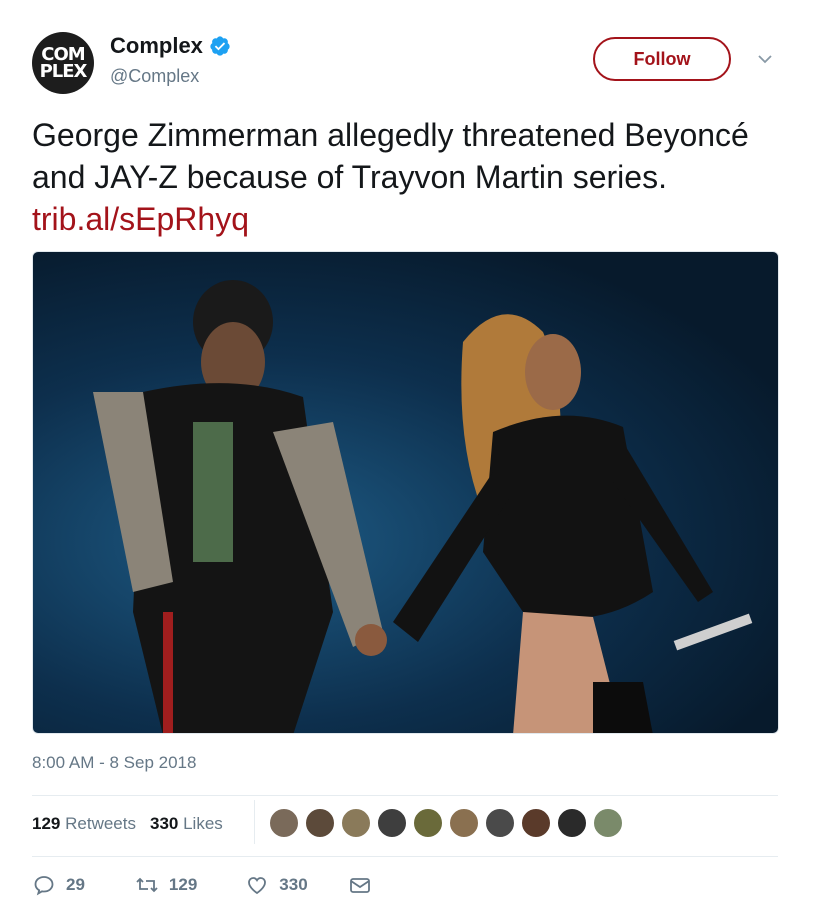  I want to click on liker-avatars, so click(446, 823).